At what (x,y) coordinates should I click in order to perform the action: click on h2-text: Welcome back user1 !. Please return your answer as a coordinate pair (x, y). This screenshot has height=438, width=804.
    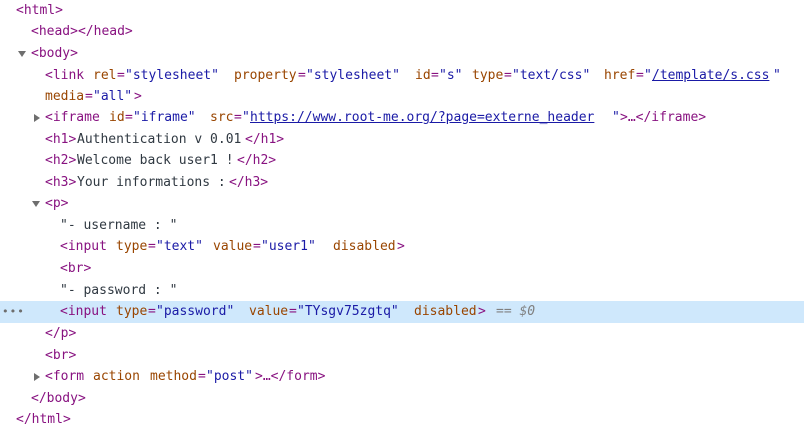
    Looking at the image, I should click on (155, 160).